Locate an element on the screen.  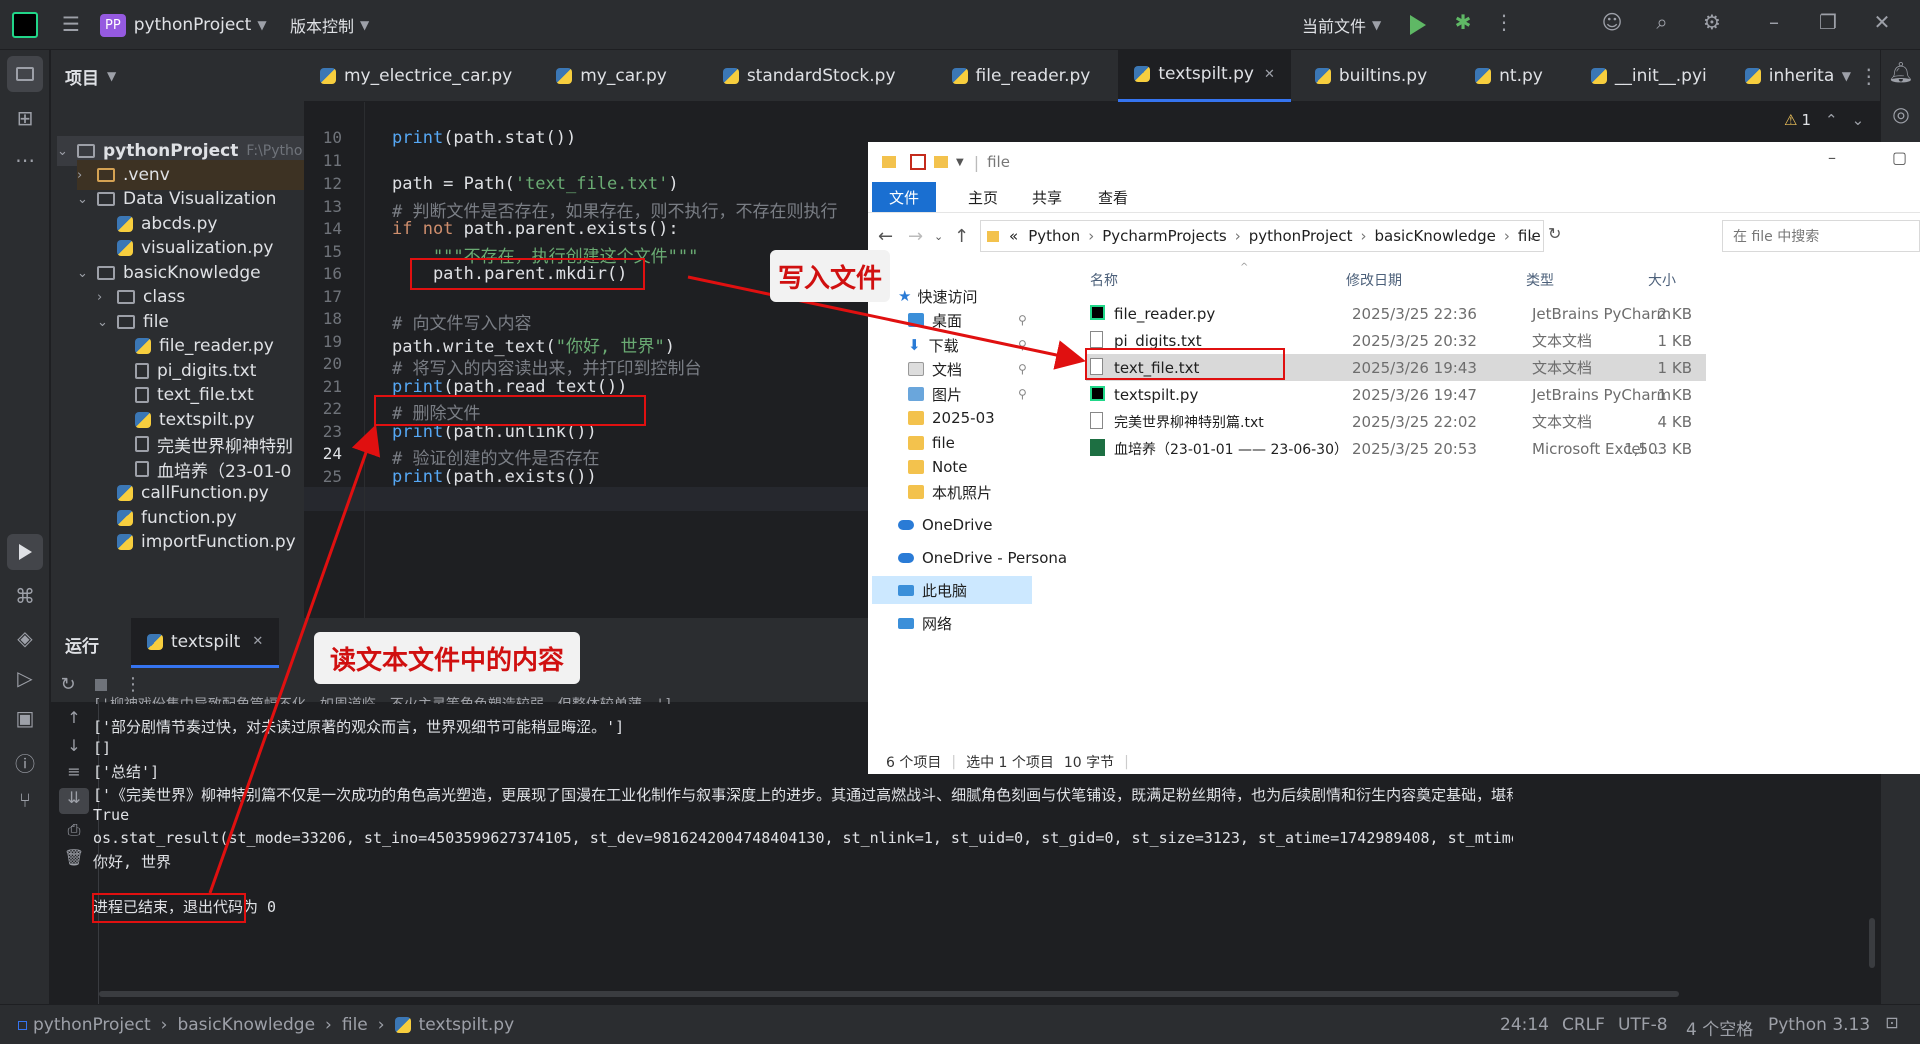
callout-write-file: 写入文件 is located at coordinates (830, 276).